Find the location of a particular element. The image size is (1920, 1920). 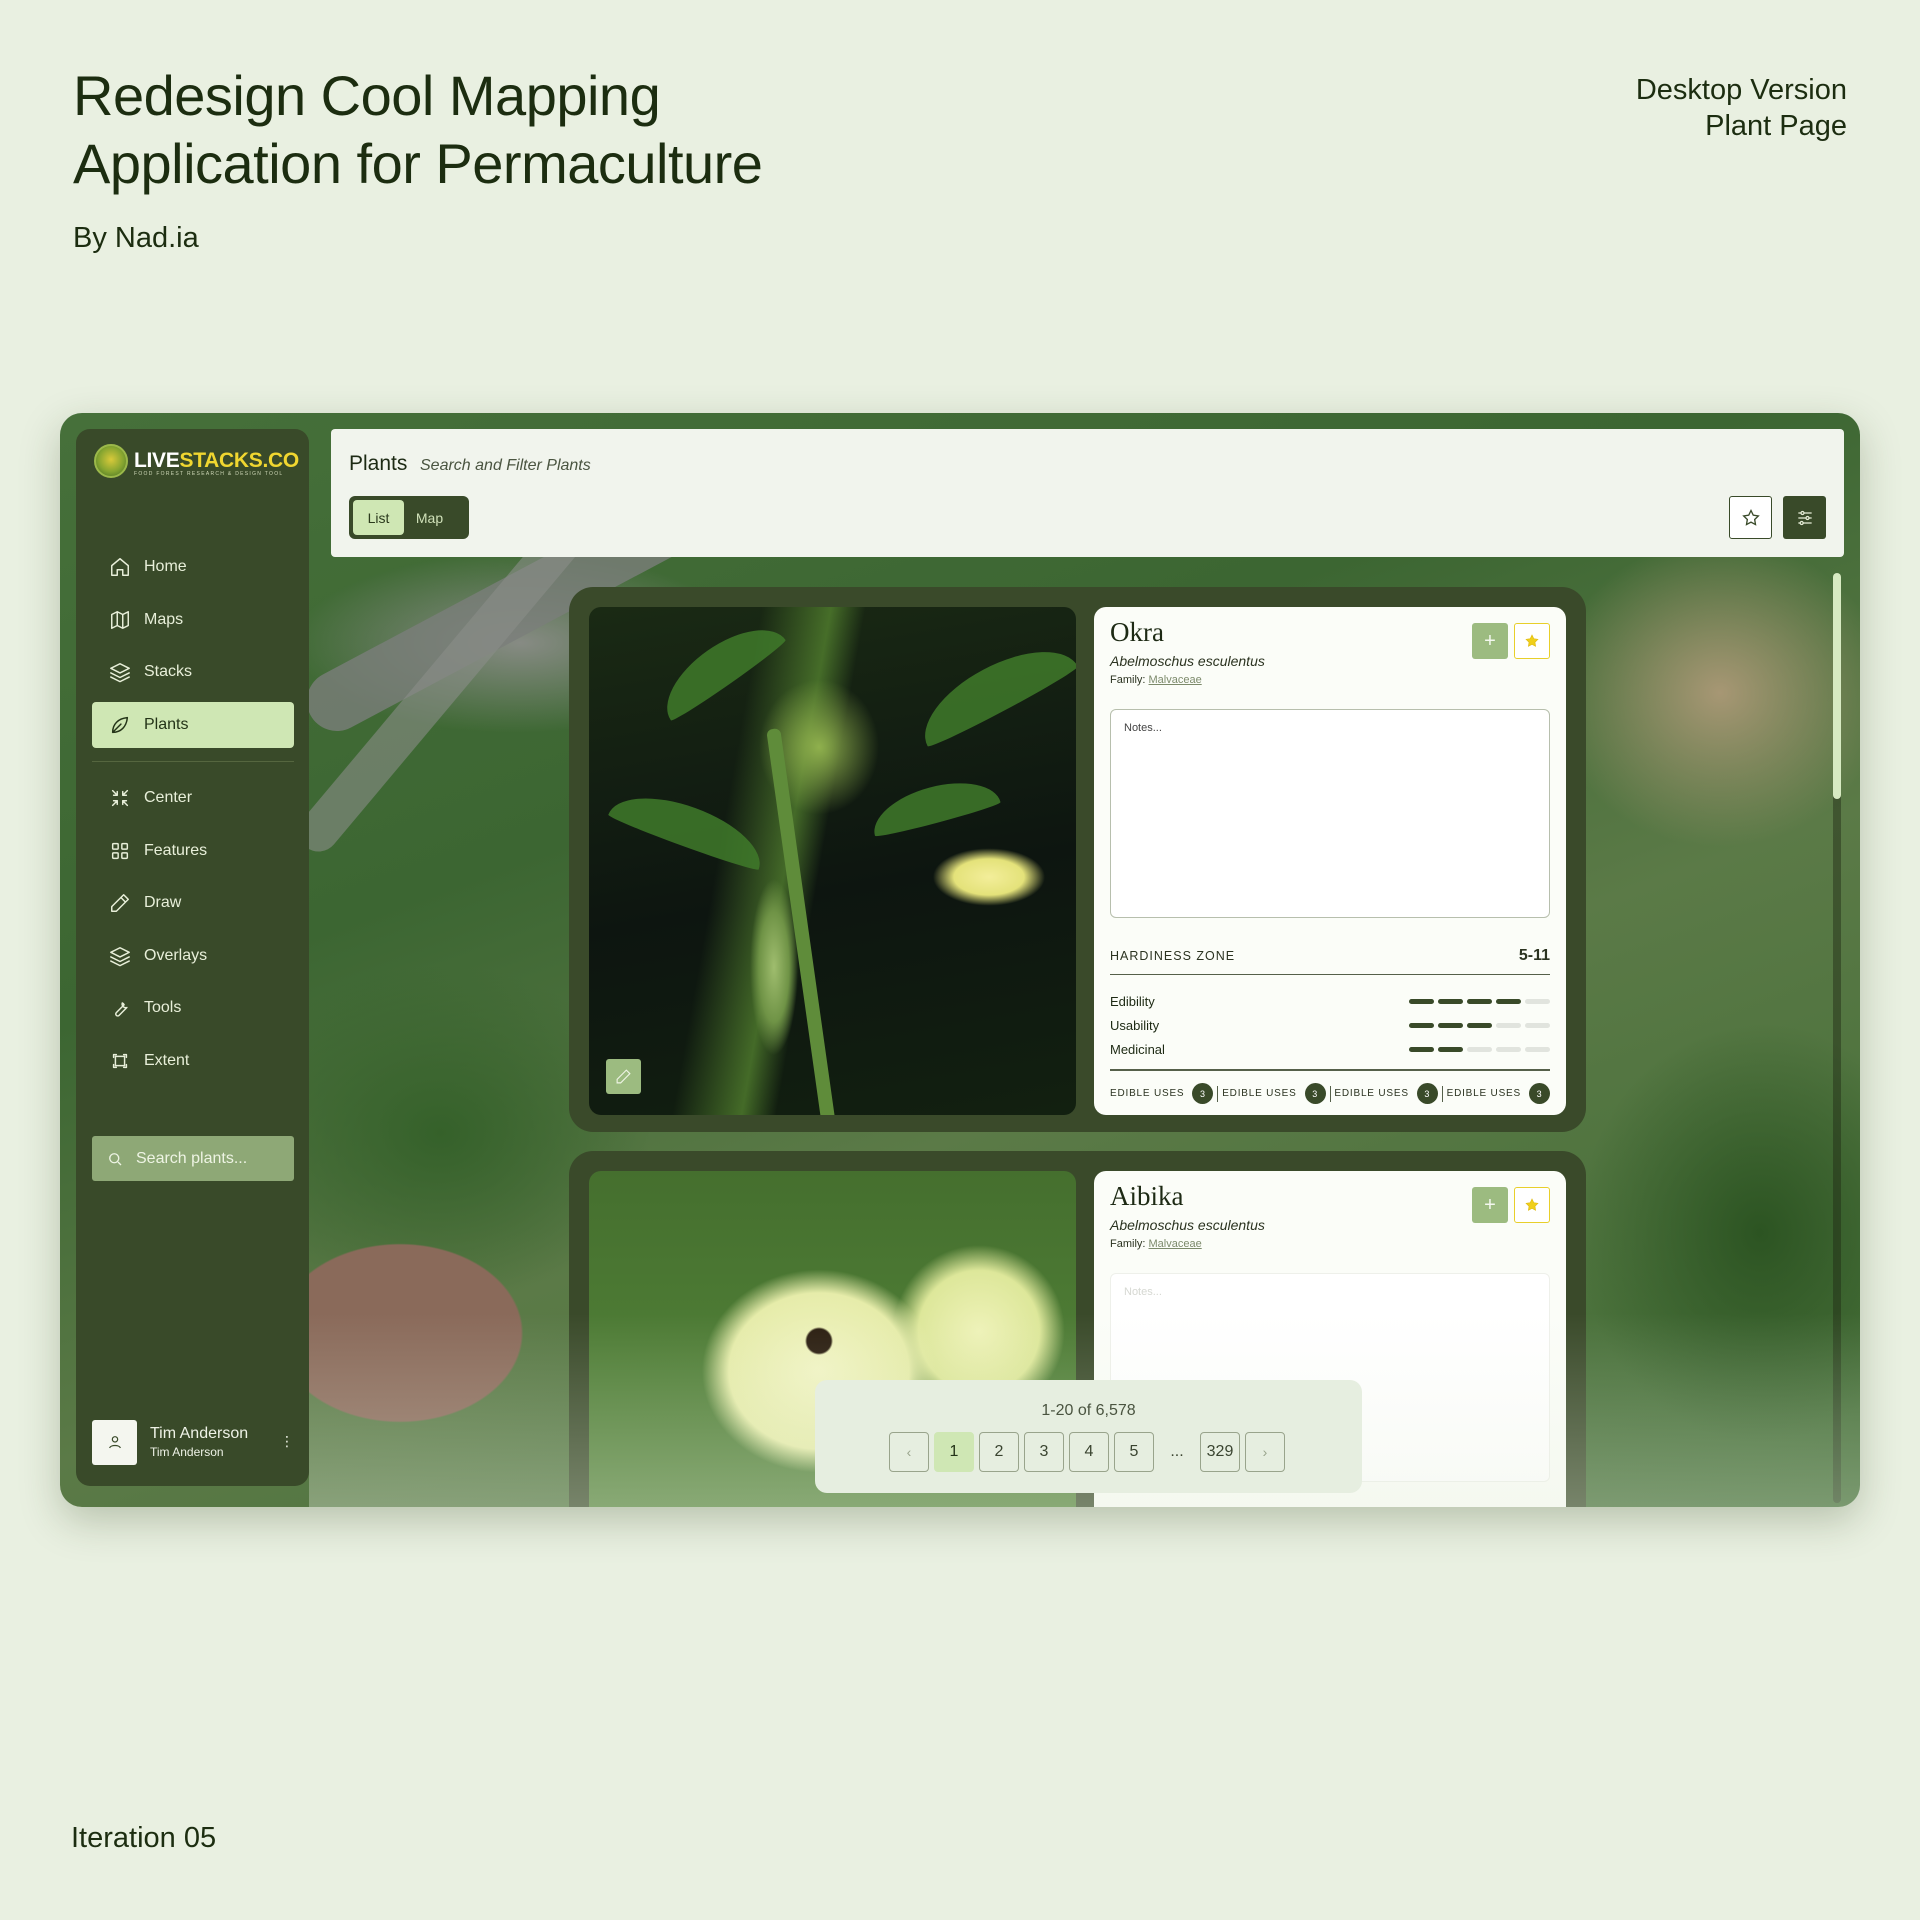

pagination-controls: ‹ 1 2 3 4 5 ... 329 › is located at coordinates (1087, 1452).